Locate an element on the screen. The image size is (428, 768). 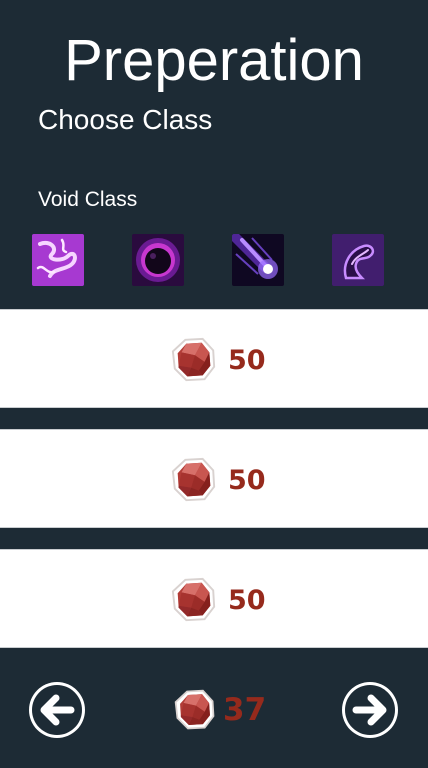
page-title: Preperation is located at coordinates (214, 60).